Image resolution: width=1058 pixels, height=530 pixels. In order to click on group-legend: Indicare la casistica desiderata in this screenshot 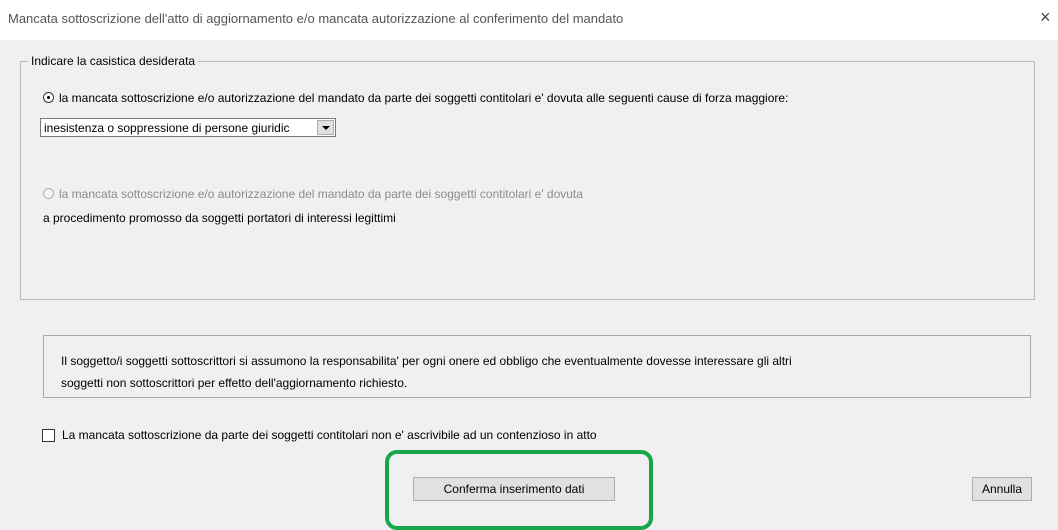, I will do `click(113, 61)`.